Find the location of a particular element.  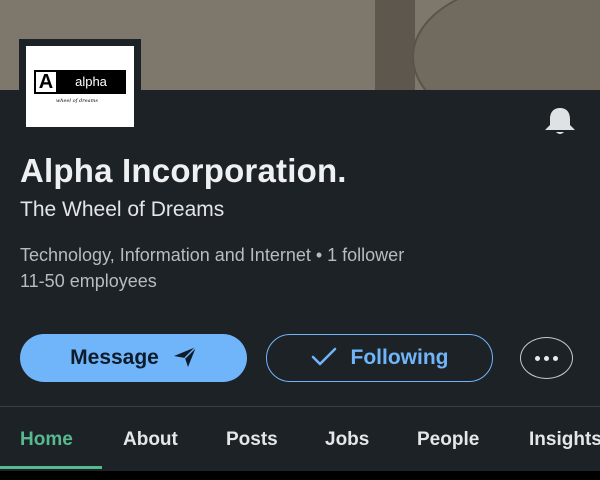

active-tab-indicator is located at coordinates (51, 467).